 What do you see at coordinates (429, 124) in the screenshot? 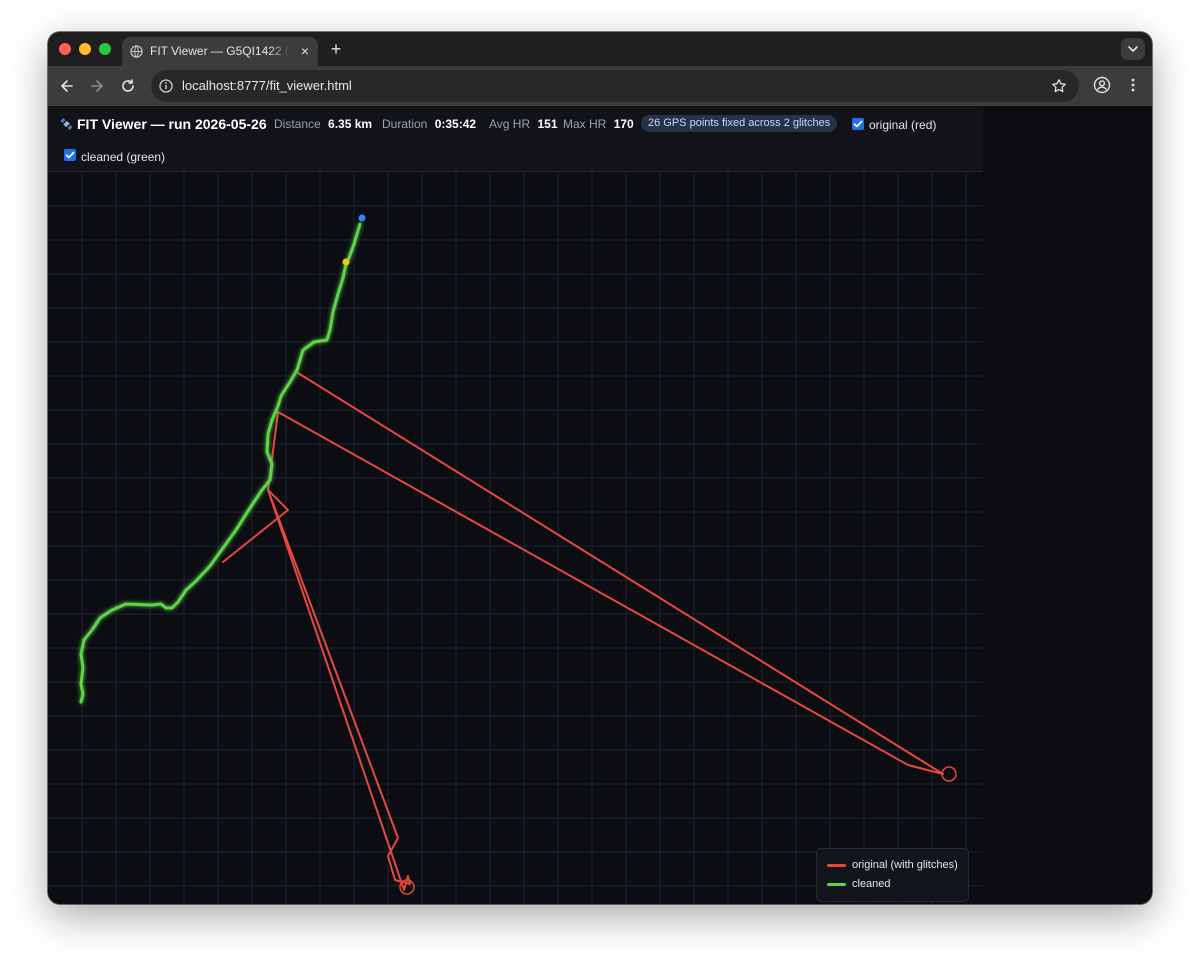
I see `stat-duration: Duration 0:35:42` at bounding box center [429, 124].